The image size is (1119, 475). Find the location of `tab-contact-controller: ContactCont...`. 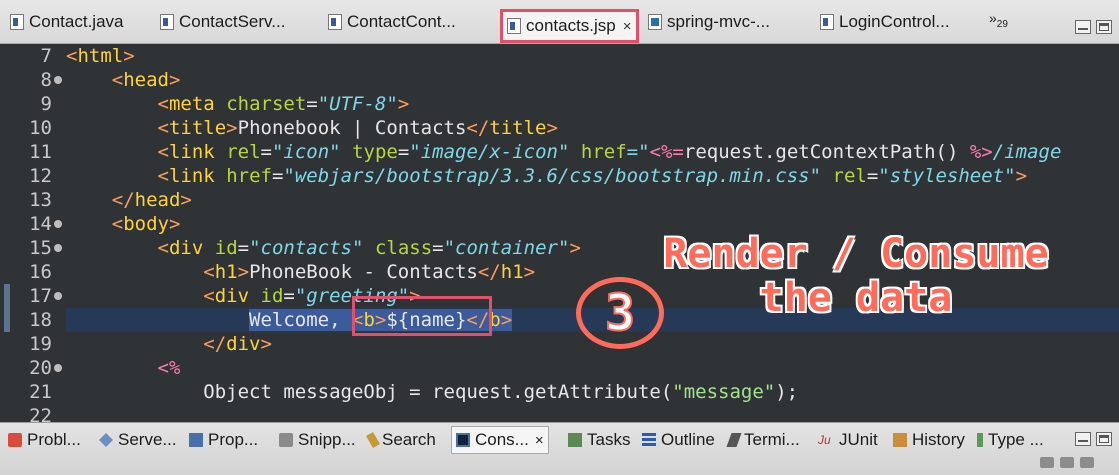

tab-contact-controller: ContactCont... is located at coordinates (392, 22).